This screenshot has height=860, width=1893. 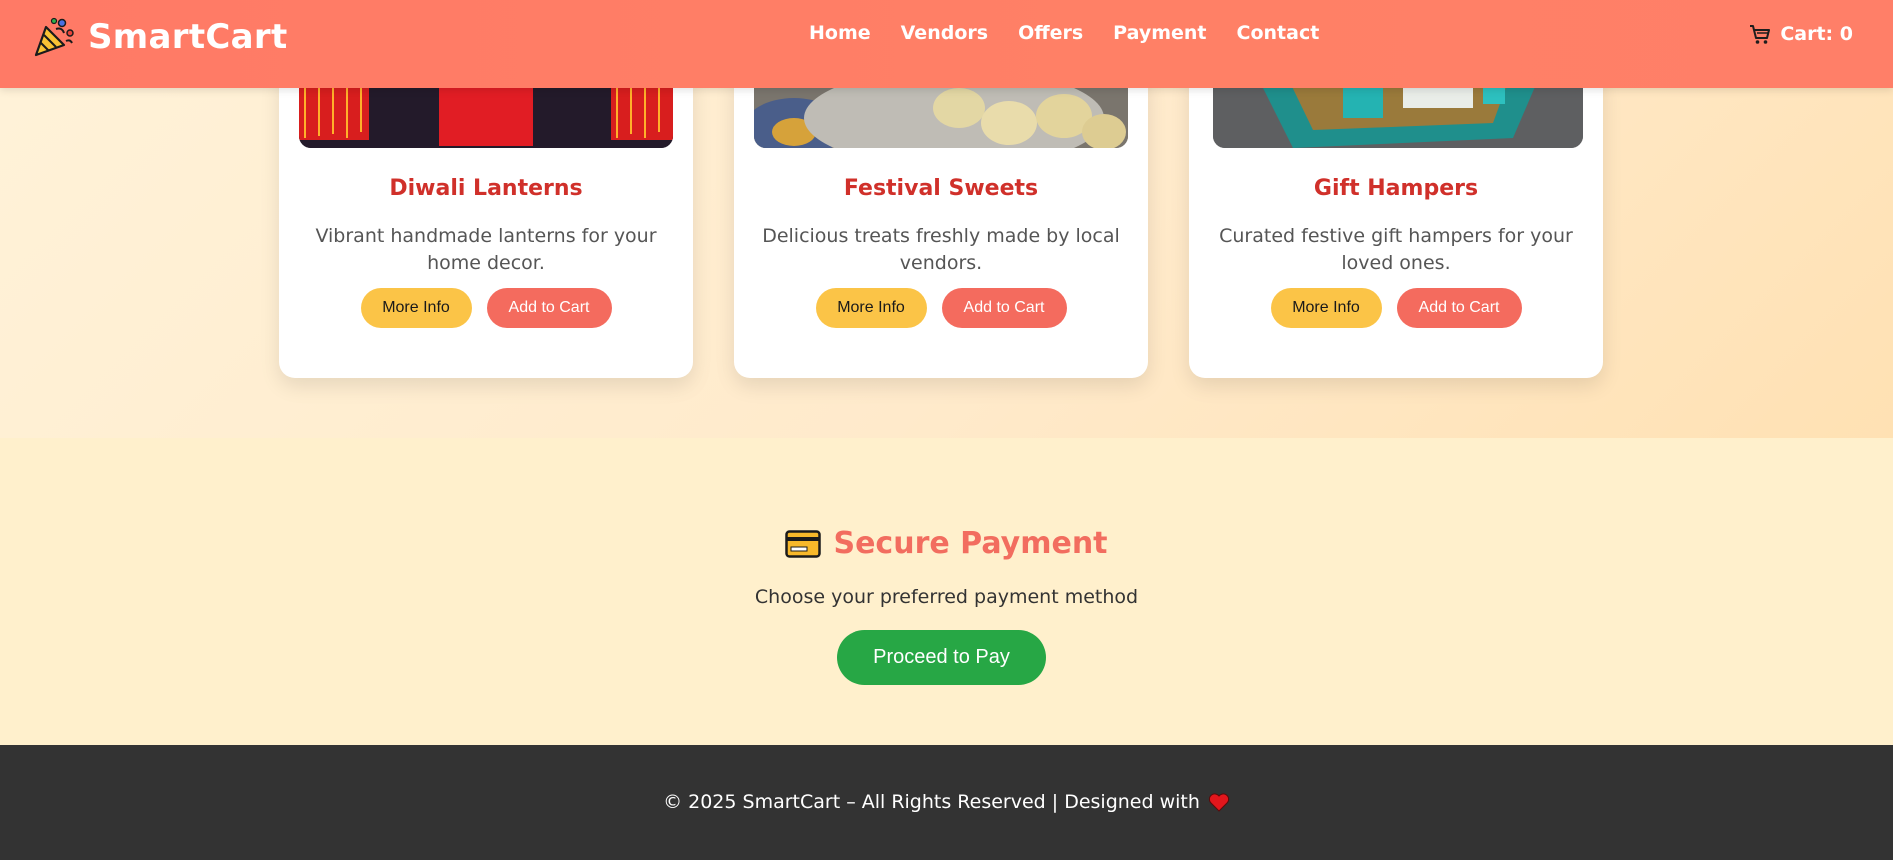 I want to click on payment-heading: Secure Payment, so click(x=946, y=543).